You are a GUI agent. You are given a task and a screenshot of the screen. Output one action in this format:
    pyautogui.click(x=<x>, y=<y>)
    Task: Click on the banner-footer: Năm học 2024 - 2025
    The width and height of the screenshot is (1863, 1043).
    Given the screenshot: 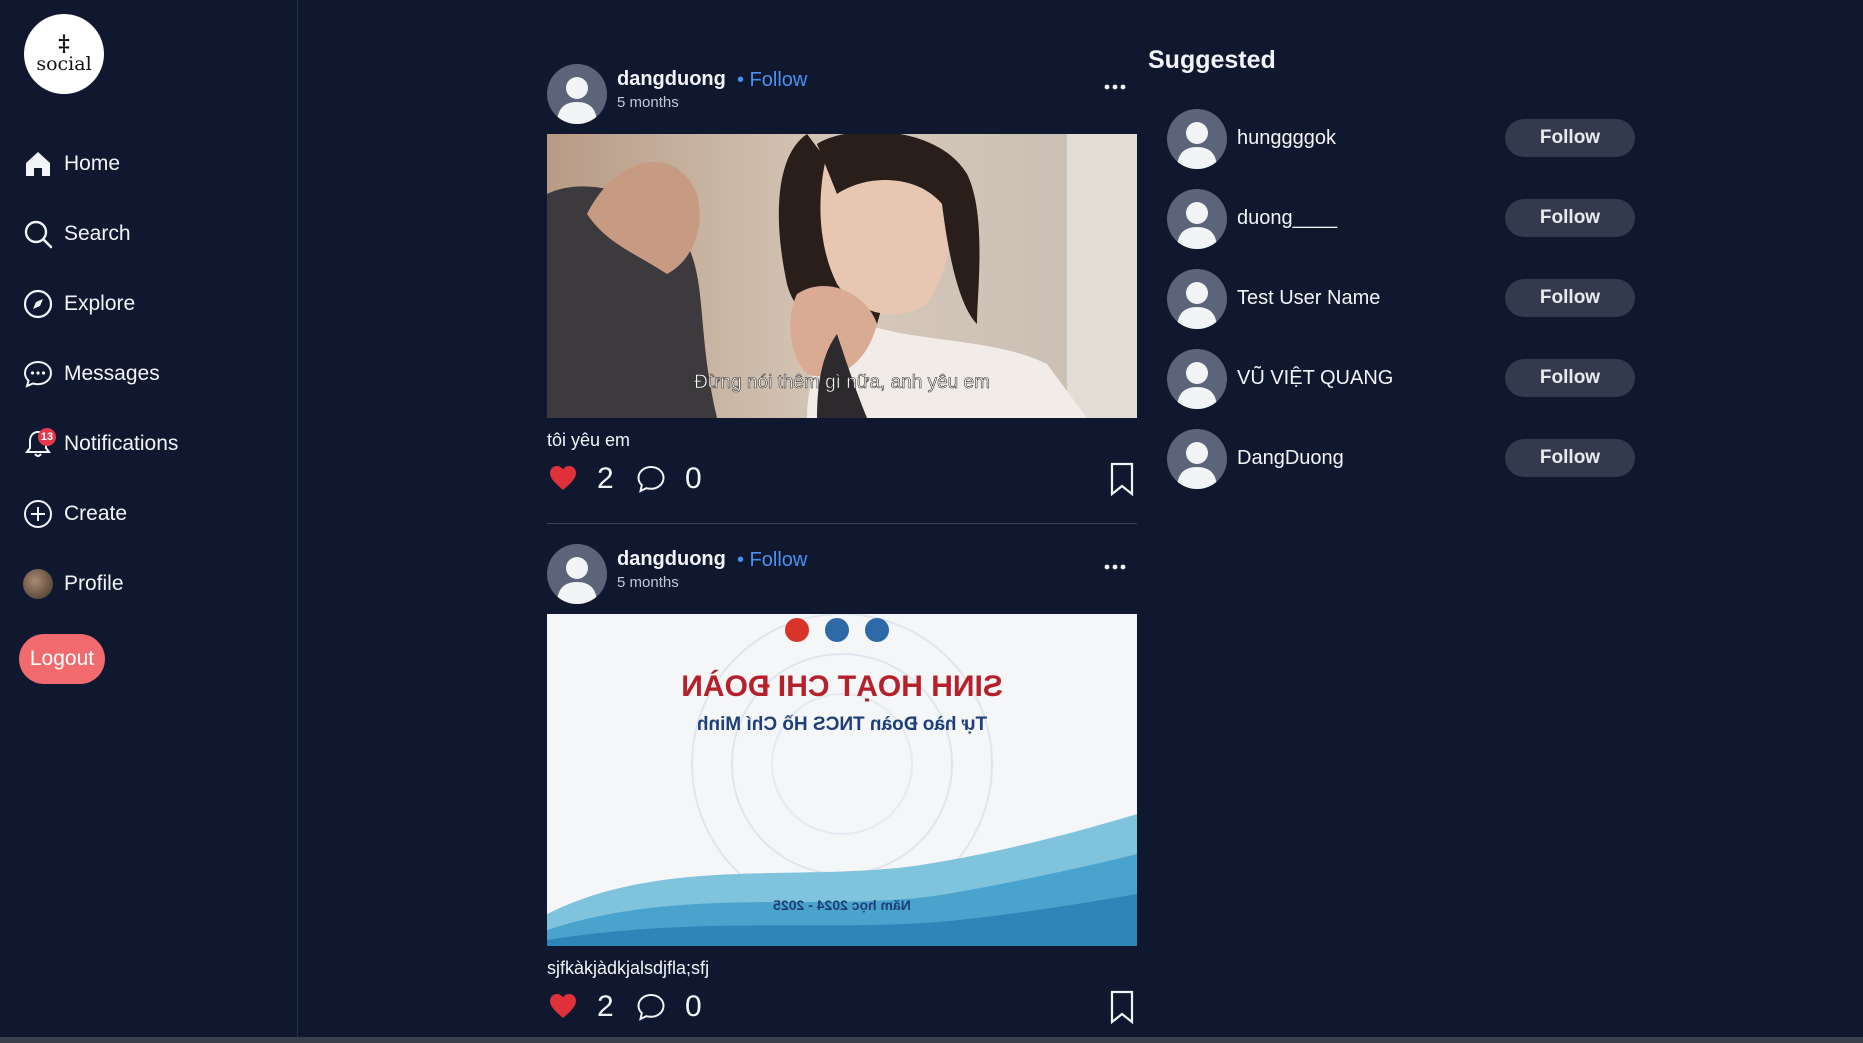 What is the action you would take?
    pyautogui.click(x=842, y=905)
    